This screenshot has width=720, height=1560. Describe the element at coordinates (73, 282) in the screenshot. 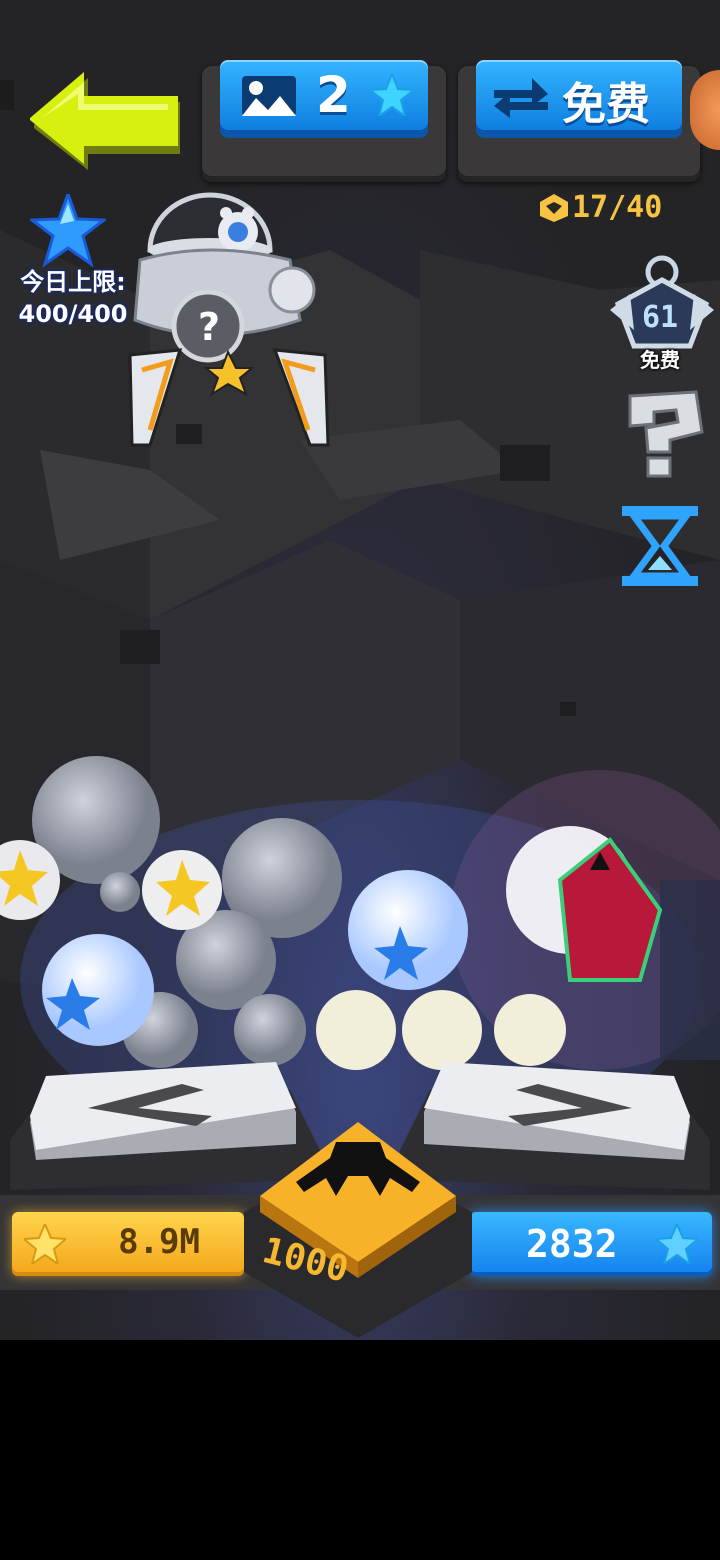

I see `daily-limit-label: 今日上限:` at that location.